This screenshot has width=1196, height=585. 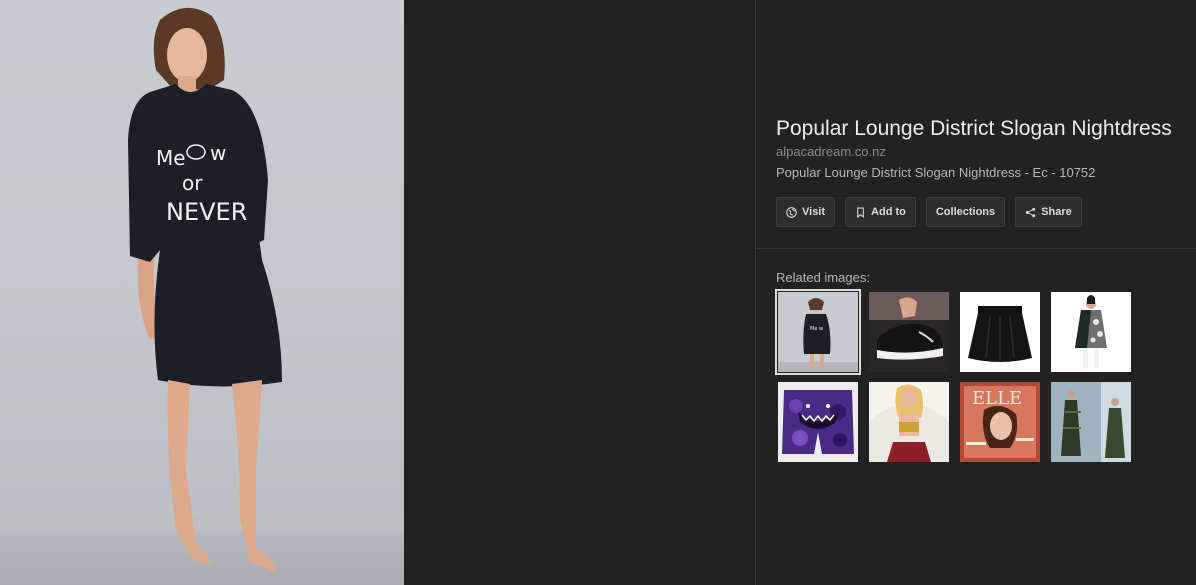 What do you see at coordinates (791, 212) in the screenshot?
I see `globe-icon` at bounding box center [791, 212].